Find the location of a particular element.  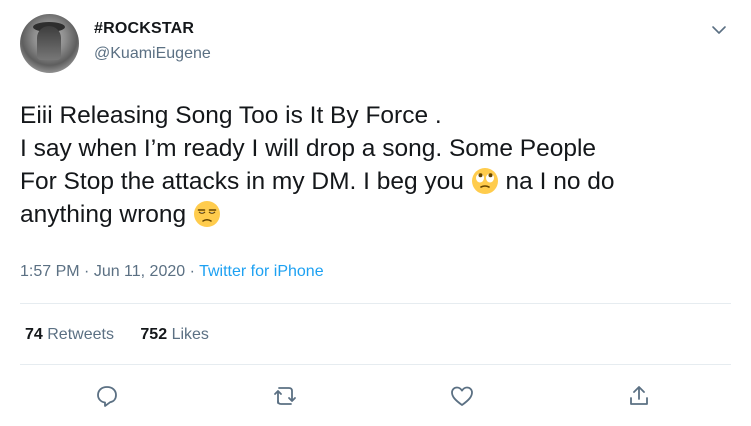

tweet-line-4a: anything wrong is located at coordinates (106, 214).